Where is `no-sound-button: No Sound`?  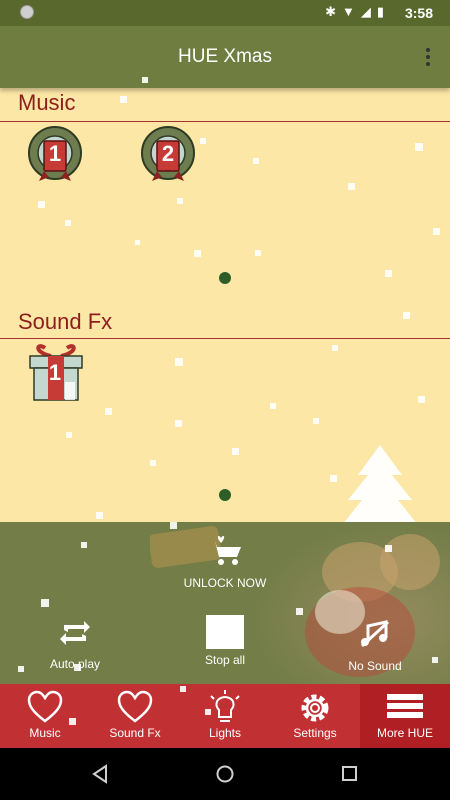 no-sound-button: No Sound is located at coordinates (375, 646).